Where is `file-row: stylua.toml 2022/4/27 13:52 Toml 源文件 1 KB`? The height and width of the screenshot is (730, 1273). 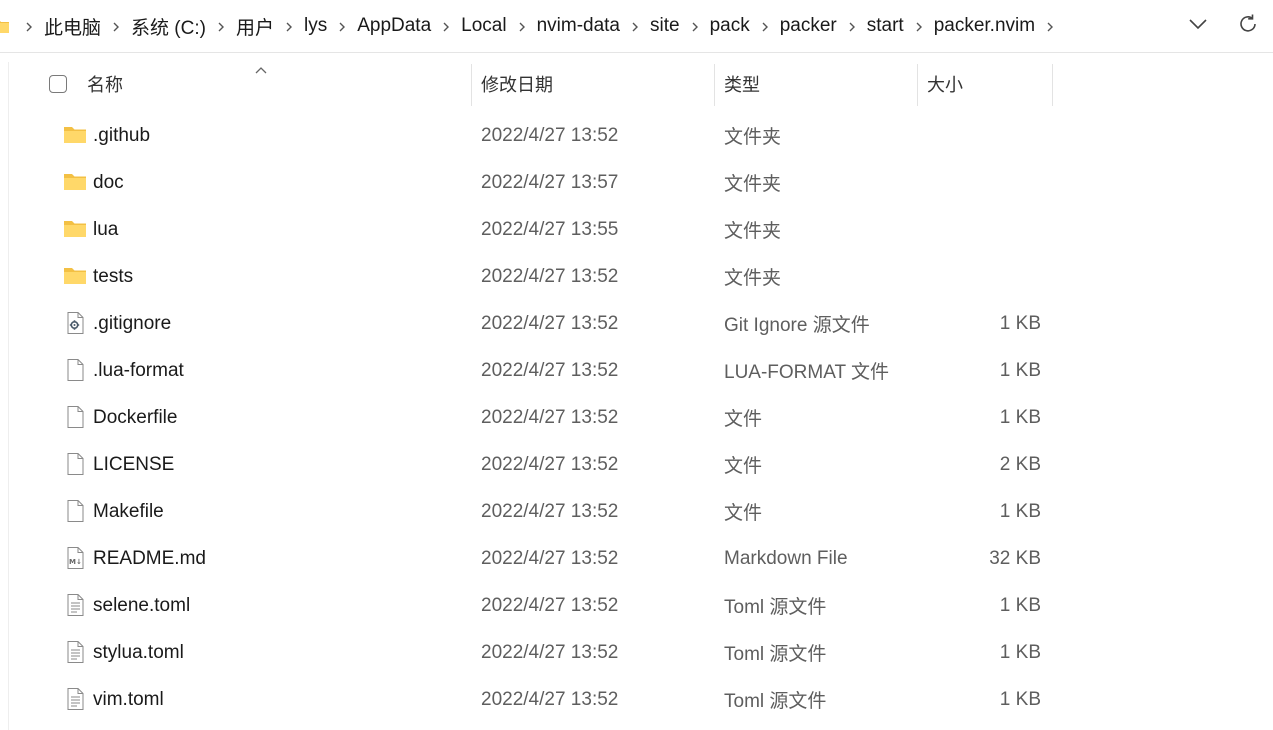 file-row: stylua.toml 2022/4/27 13:52 Toml 源文件 1 KB is located at coordinates (534, 652).